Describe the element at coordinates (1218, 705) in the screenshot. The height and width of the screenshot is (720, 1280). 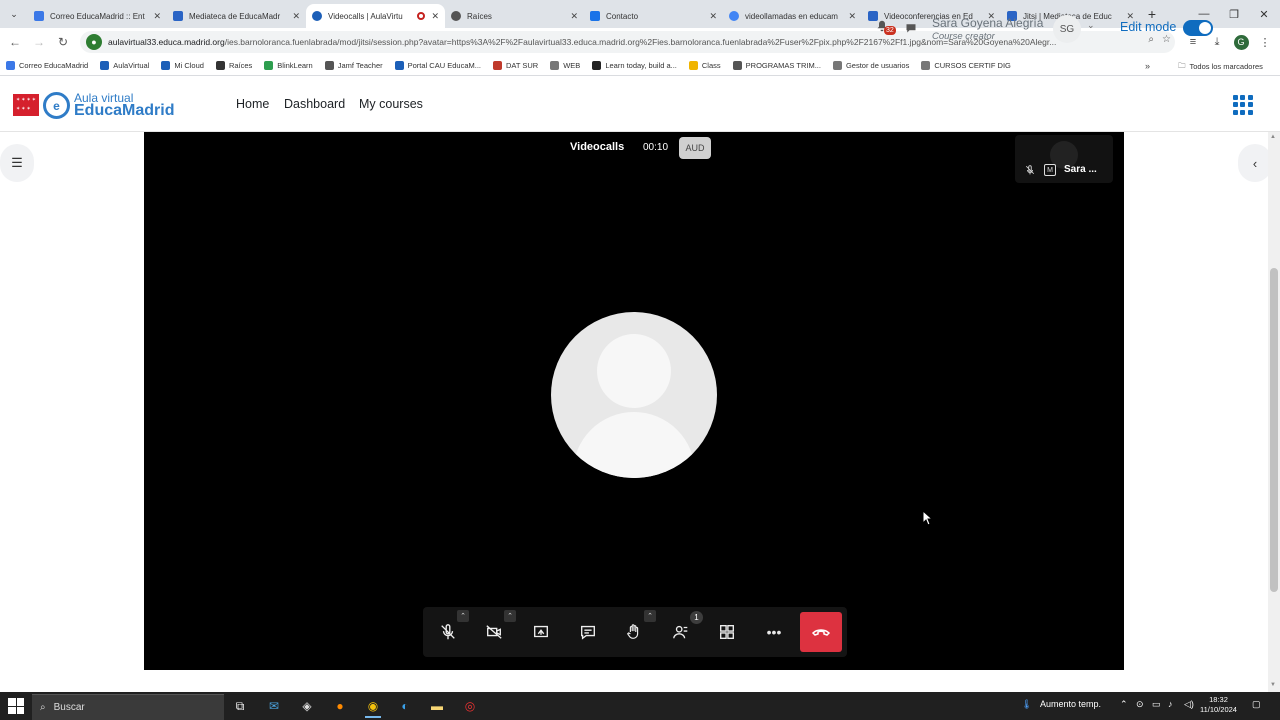
I see `taskbar-clock: 18:32 11/10/2024` at that location.